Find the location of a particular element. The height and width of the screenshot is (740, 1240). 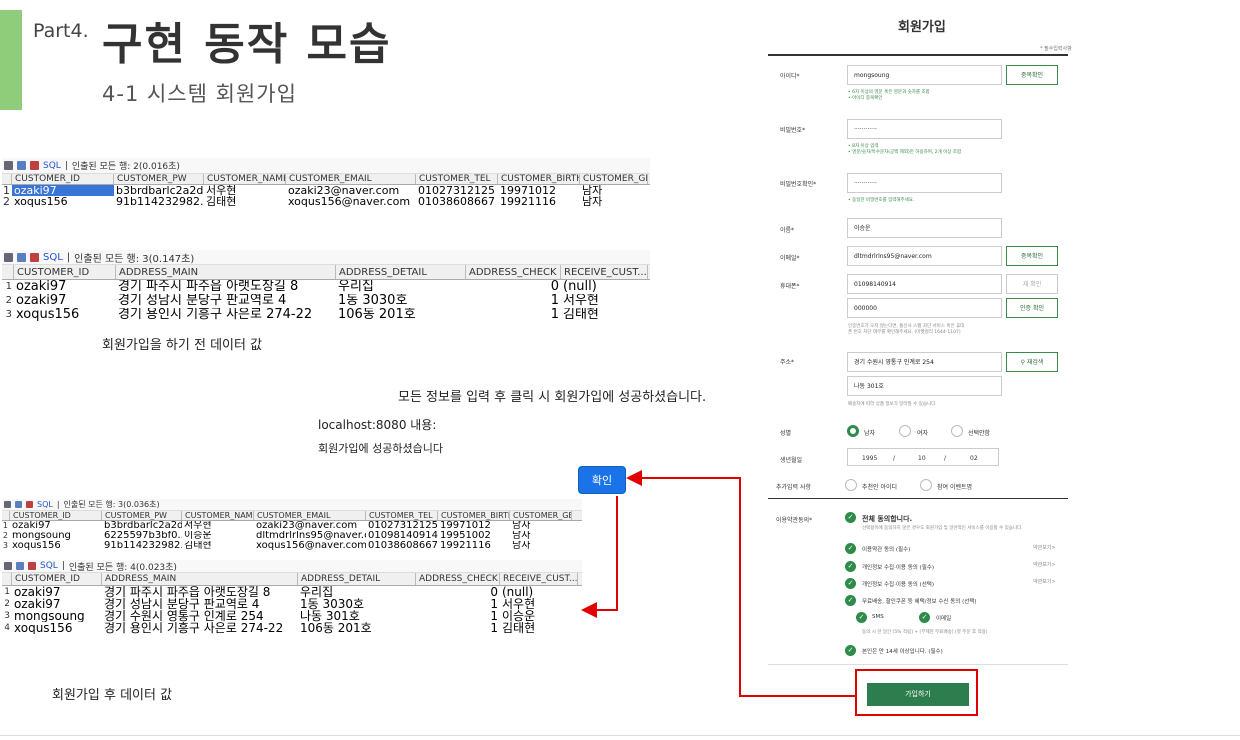

gender-none-radio is located at coordinates (957, 431).